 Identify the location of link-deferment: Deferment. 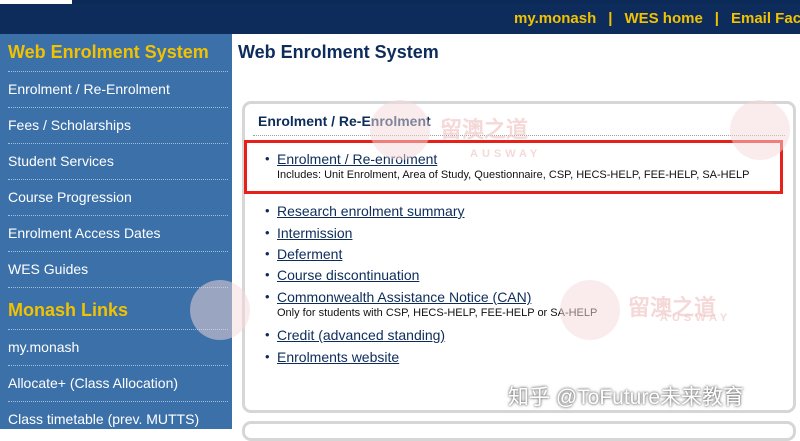
(309, 254).